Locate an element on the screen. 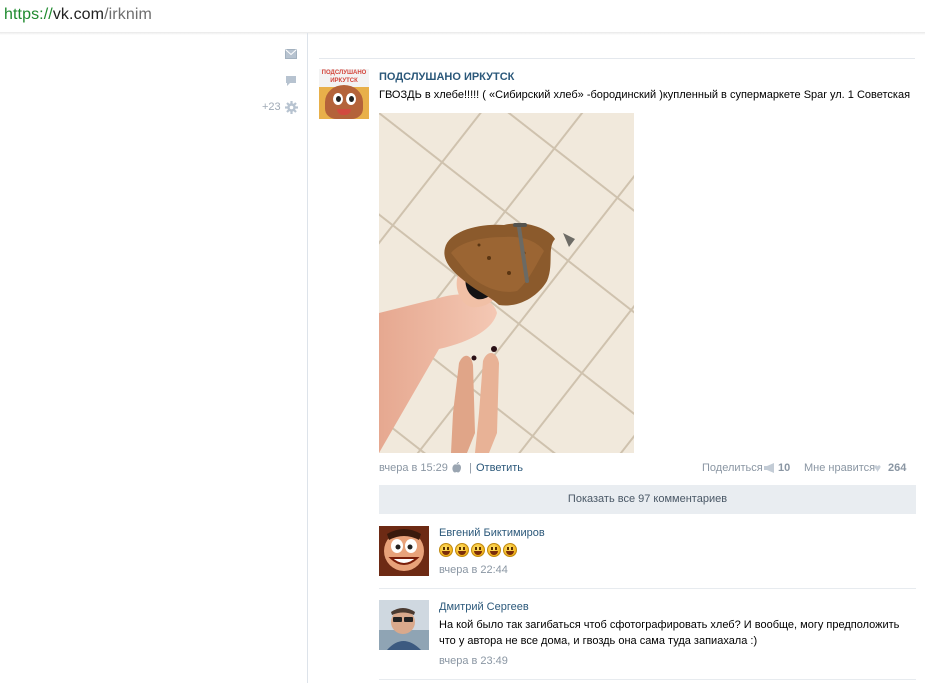  heart-icon: ♥ is located at coordinates (877, 468).